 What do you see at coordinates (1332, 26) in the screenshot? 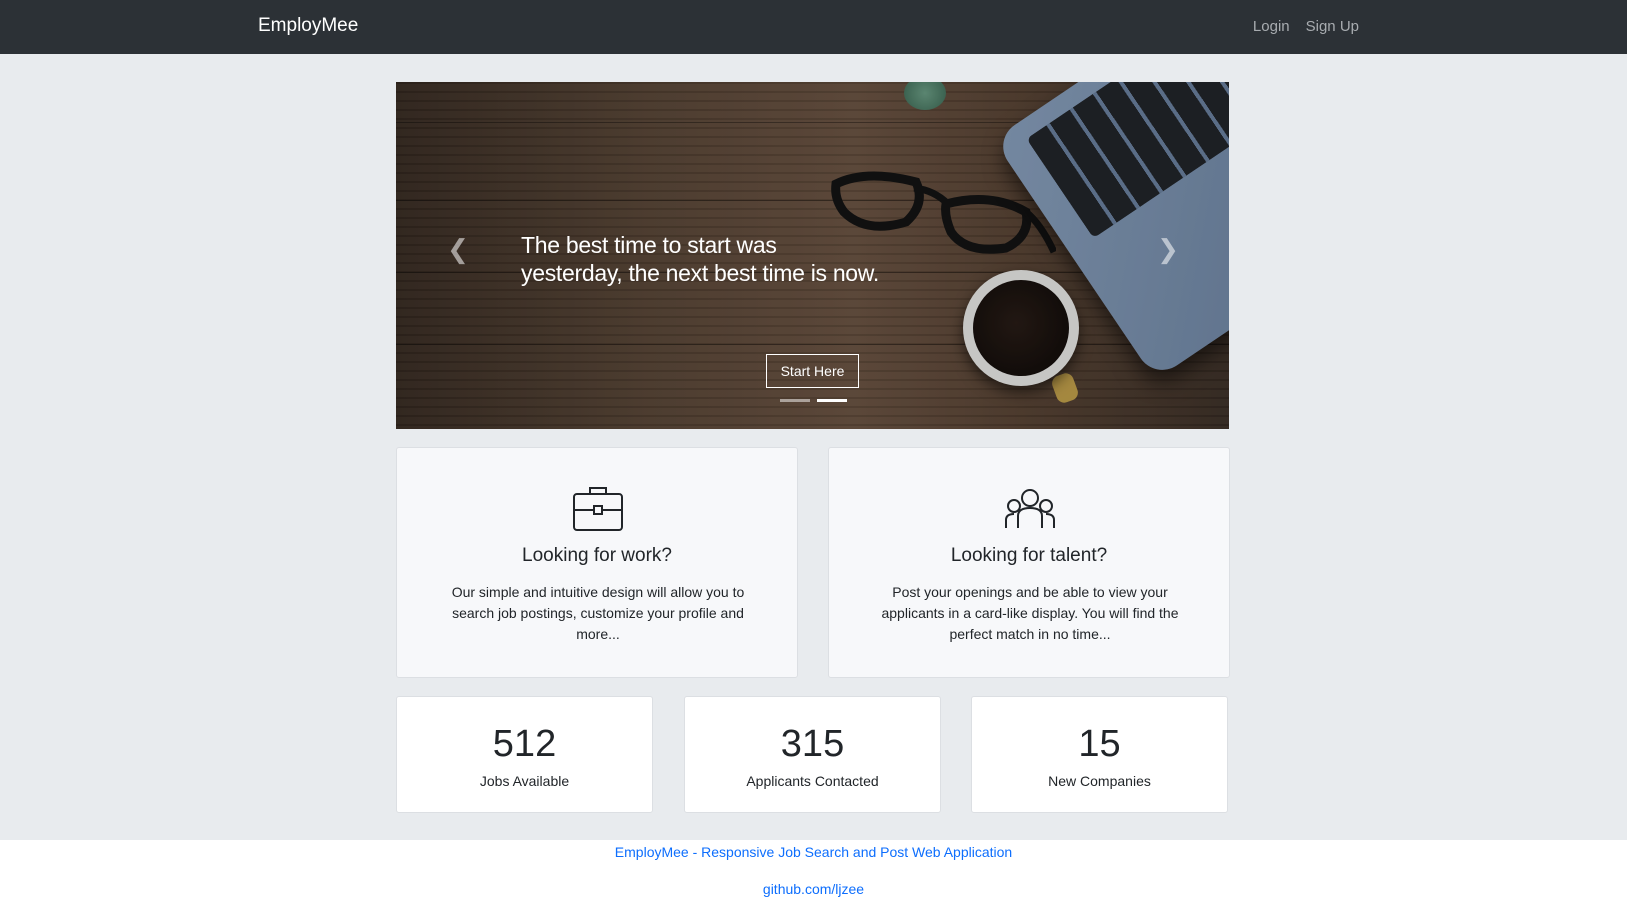
I see `signup-link: Sign Up` at bounding box center [1332, 26].